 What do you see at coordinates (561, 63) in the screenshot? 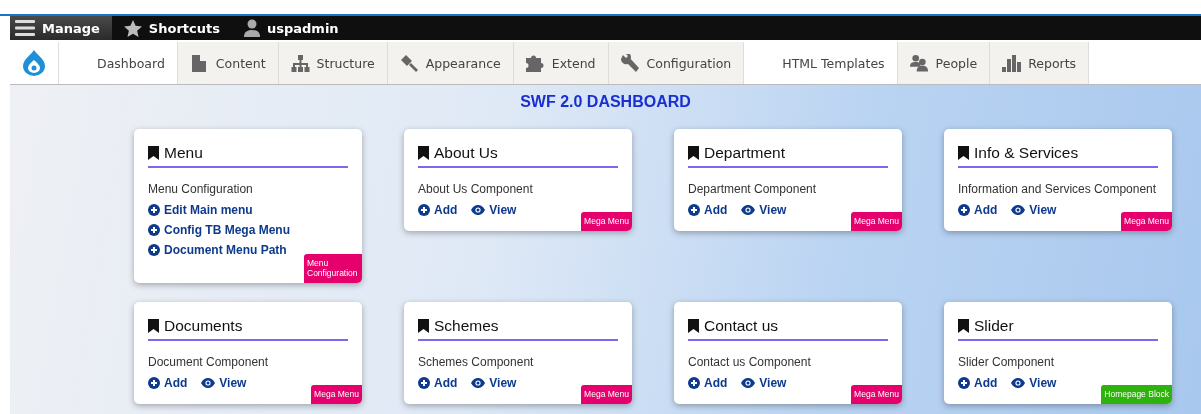
I see `tray-tab: Extend` at bounding box center [561, 63].